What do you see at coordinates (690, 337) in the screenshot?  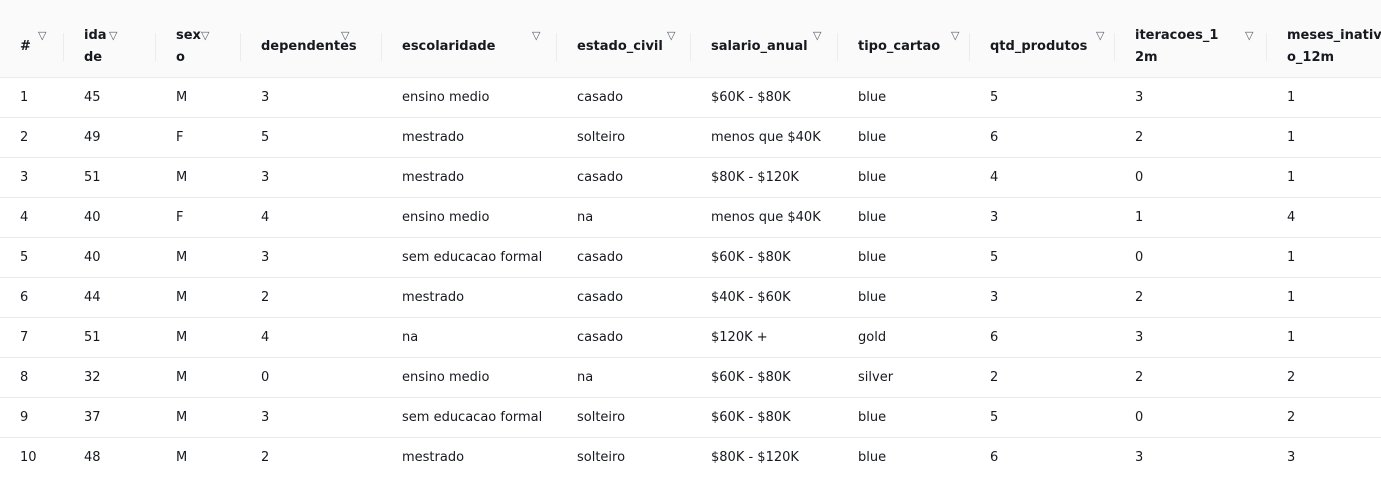 I see `table-row: 7 51 M 4 na casado $120K + gold 6 3 1` at bounding box center [690, 337].